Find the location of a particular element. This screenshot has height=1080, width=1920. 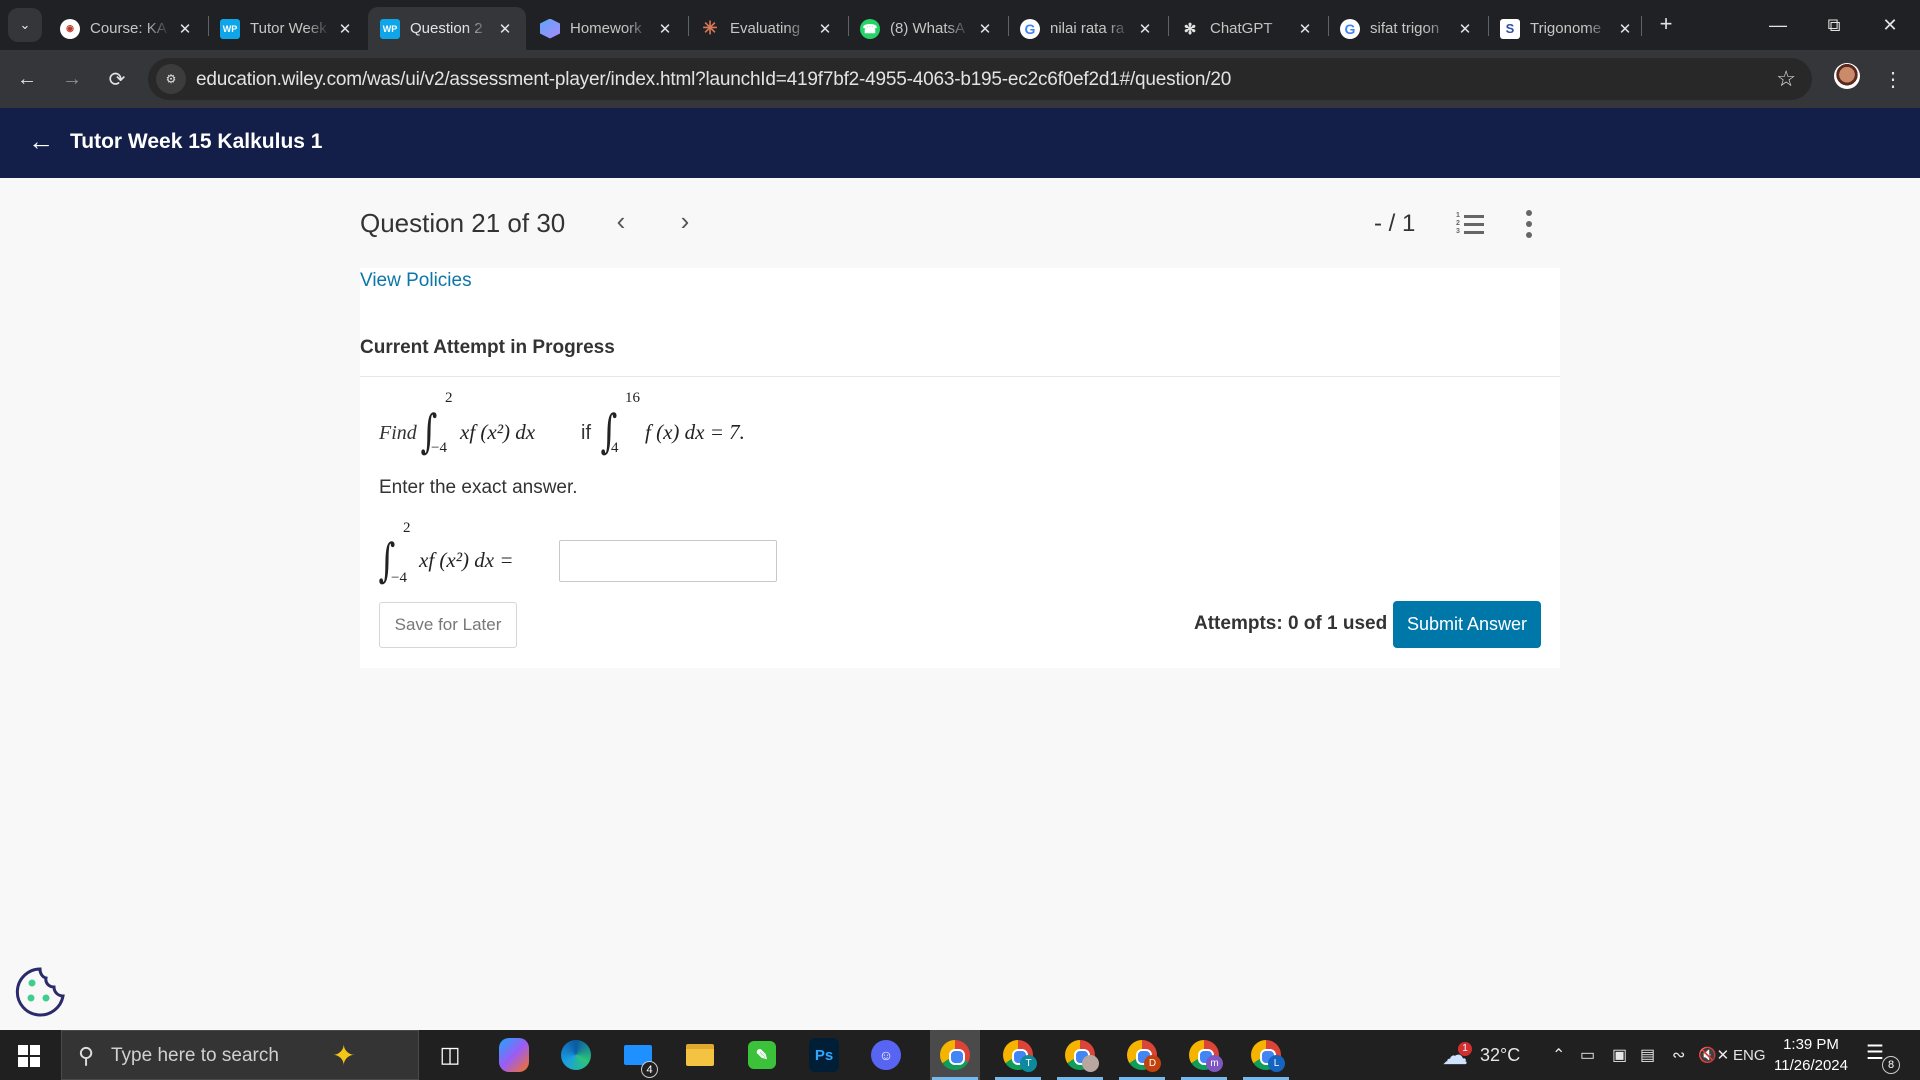

tab-chatgpt: ✻ ChatGPT ✕ is located at coordinates (1247, 28).